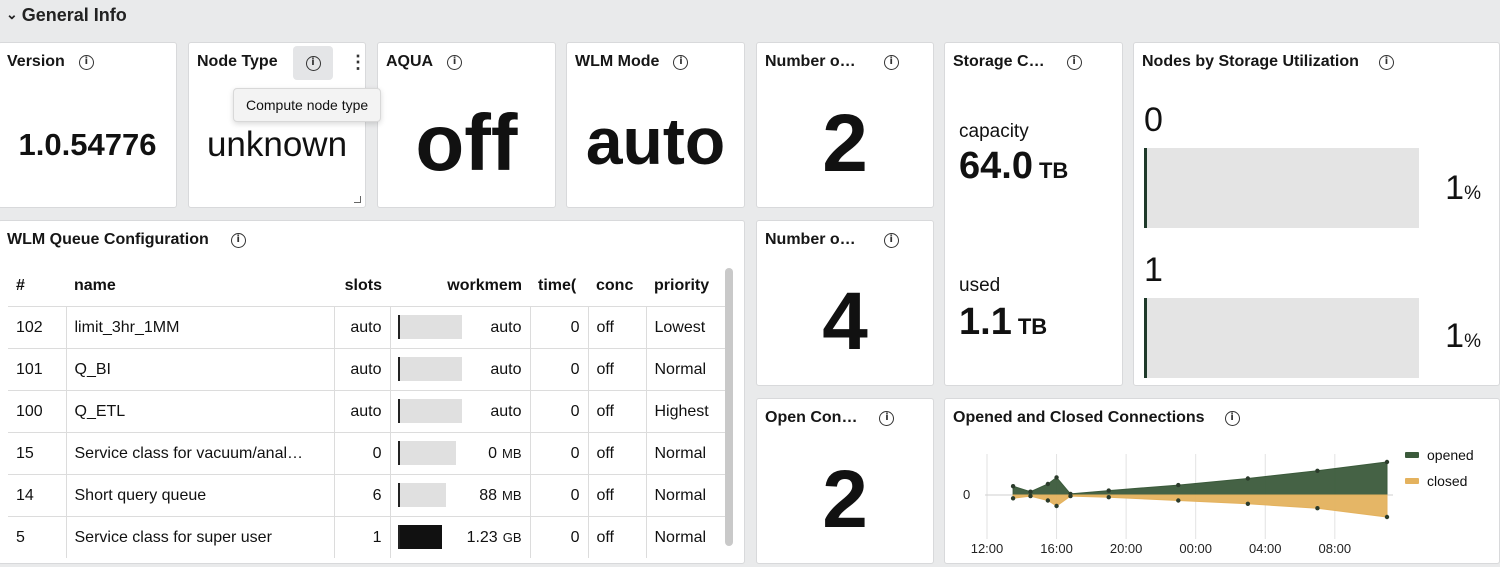 This screenshot has width=1500, height=567. Describe the element at coordinates (424, 62) in the screenshot. I see `panel-title: AQUA i` at that location.